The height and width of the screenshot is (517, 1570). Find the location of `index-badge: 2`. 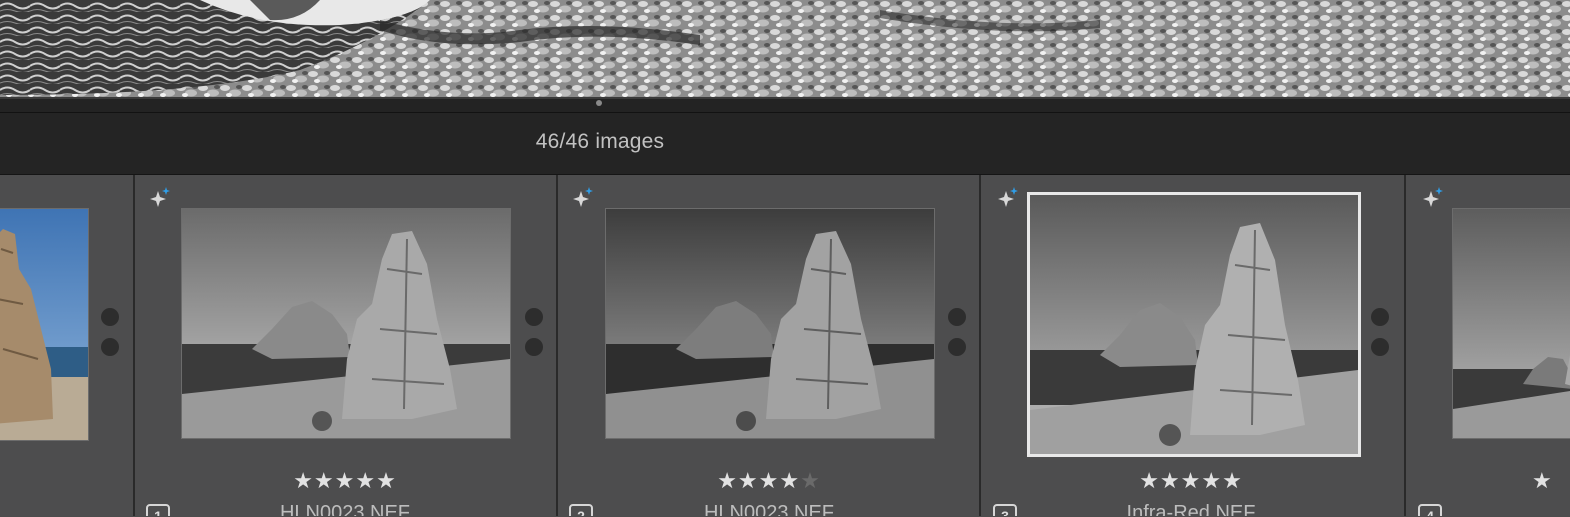

index-badge: 2 is located at coordinates (581, 510).